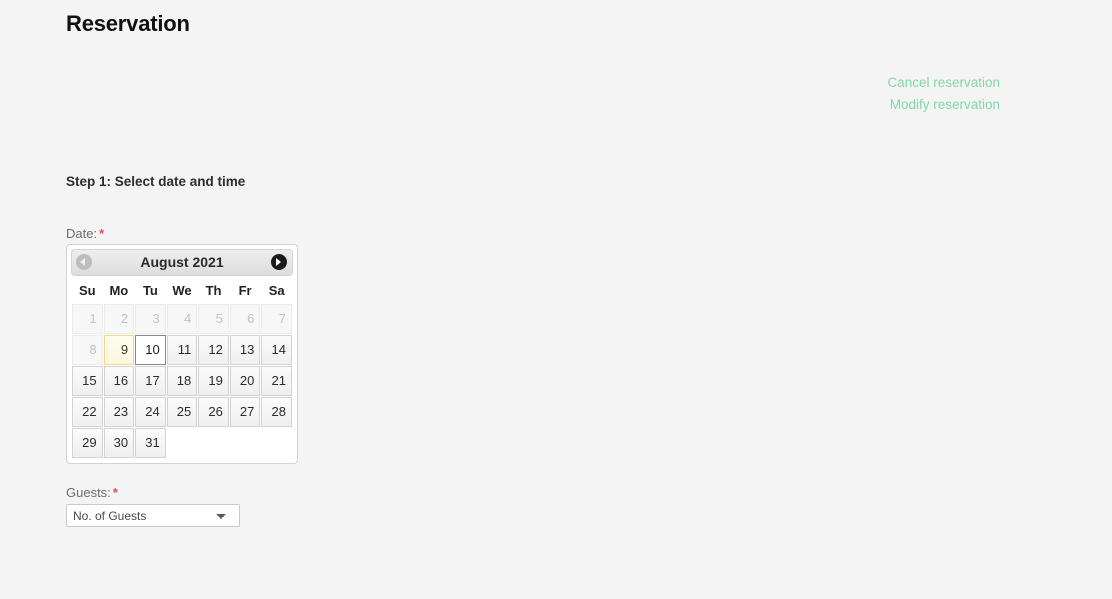 This screenshot has width=1112, height=599. I want to click on week-row: 29 30 31, so click(182, 443).